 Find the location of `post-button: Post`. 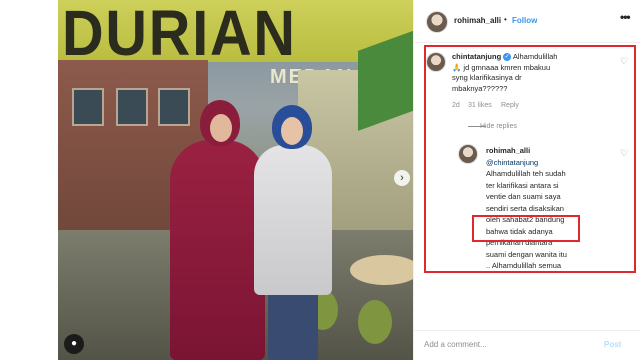

post-button: Post is located at coordinates (612, 344).